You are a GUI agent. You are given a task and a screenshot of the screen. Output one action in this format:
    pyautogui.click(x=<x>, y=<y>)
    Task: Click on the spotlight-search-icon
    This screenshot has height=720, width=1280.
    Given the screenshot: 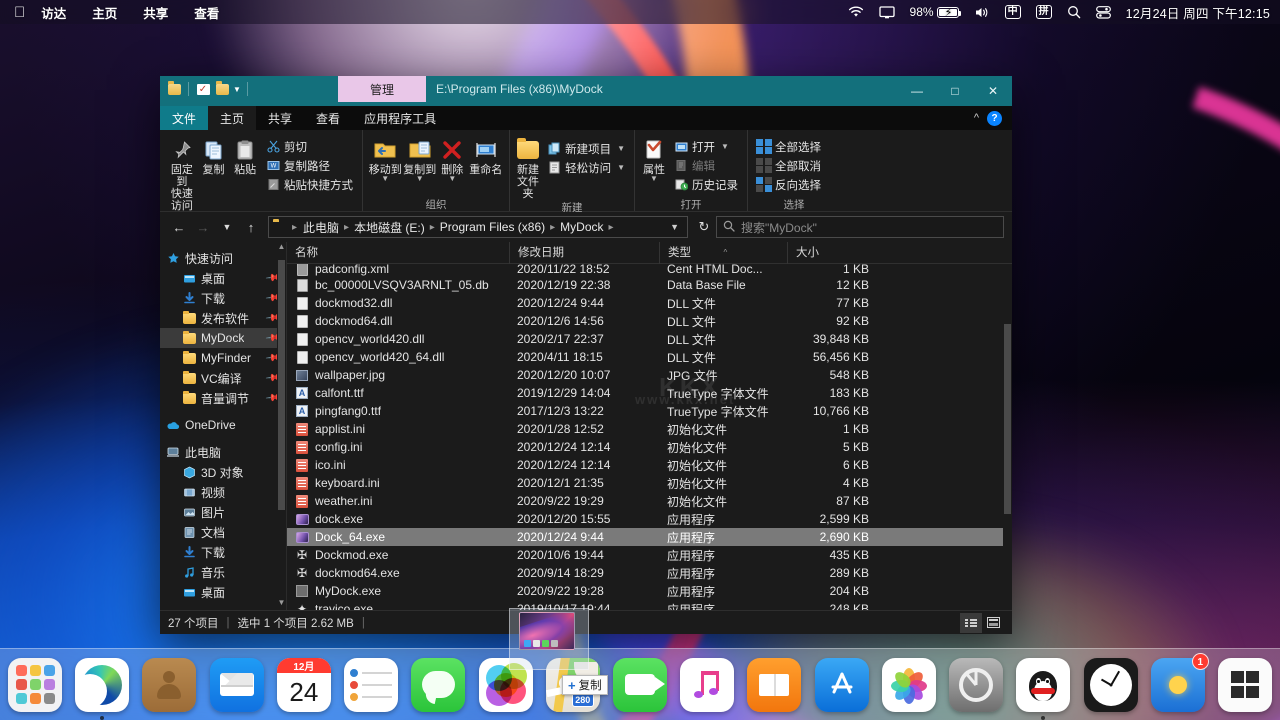 What is the action you would take?
    pyautogui.click(x=1074, y=12)
    